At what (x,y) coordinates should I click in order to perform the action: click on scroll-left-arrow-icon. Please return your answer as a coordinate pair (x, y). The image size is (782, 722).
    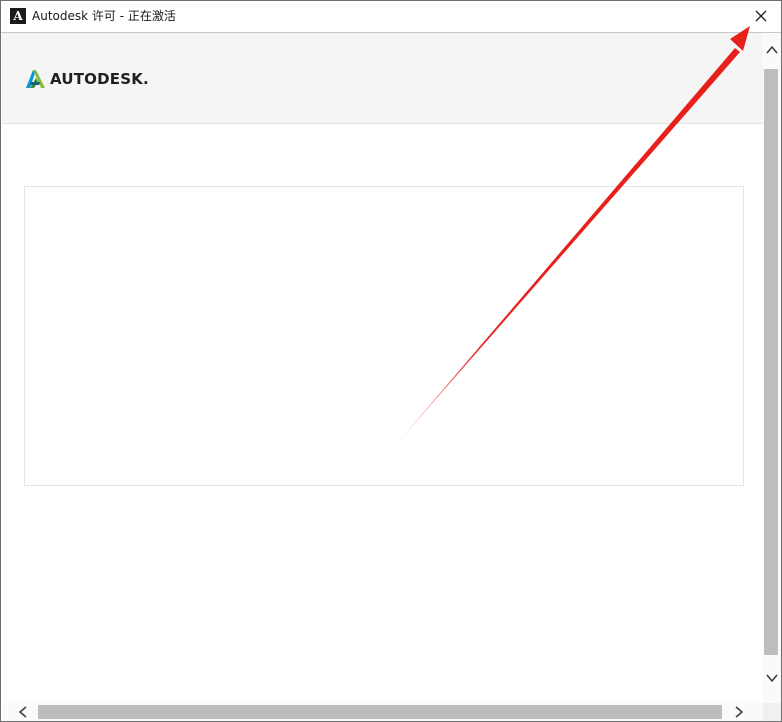
    Looking at the image, I should click on (23, 712).